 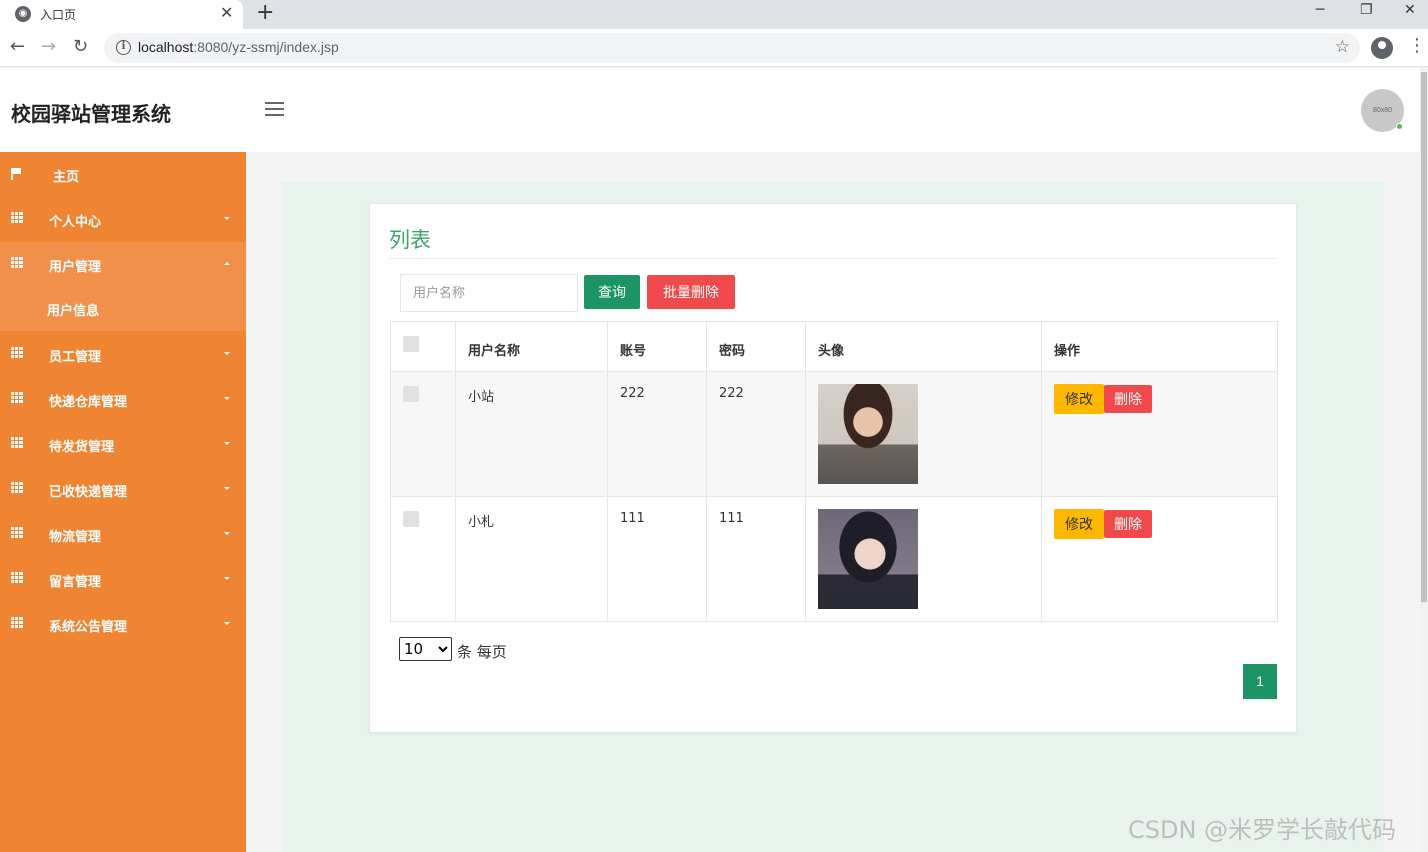 I want to click on back-icon: ←, so click(x=17, y=46).